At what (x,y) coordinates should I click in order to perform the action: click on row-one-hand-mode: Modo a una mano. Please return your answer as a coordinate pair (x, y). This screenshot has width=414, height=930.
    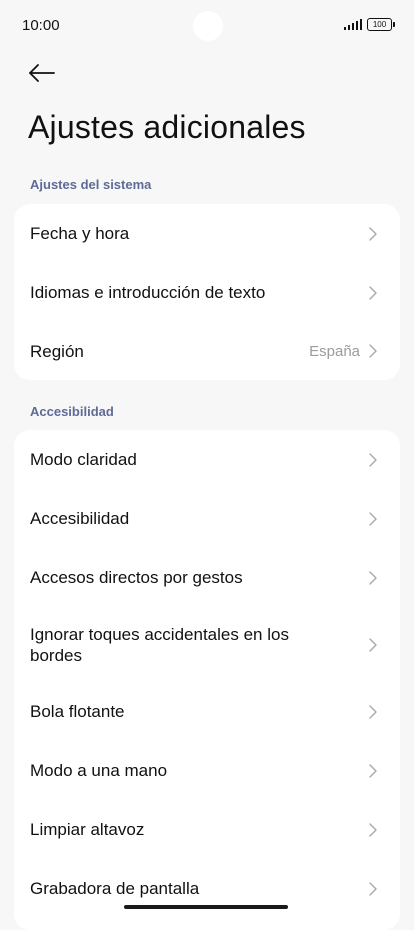
    Looking at the image, I should click on (207, 770).